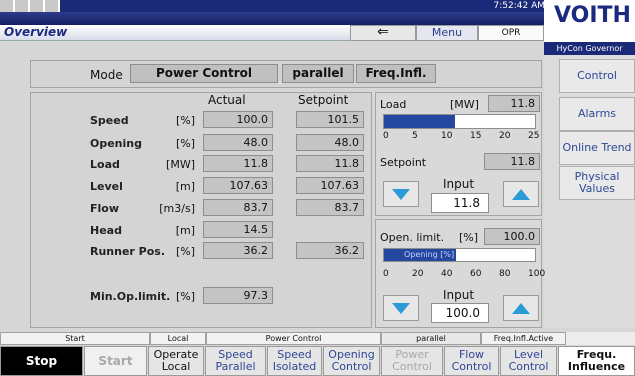 The image size is (635, 376). I want to click on row-label-level: Level, so click(106, 186).